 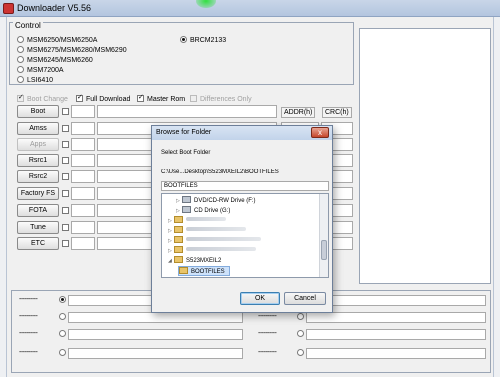 What do you see at coordinates (83, 243) in the screenshot?
I see `etc-size-field` at bounding box center [83, 243].